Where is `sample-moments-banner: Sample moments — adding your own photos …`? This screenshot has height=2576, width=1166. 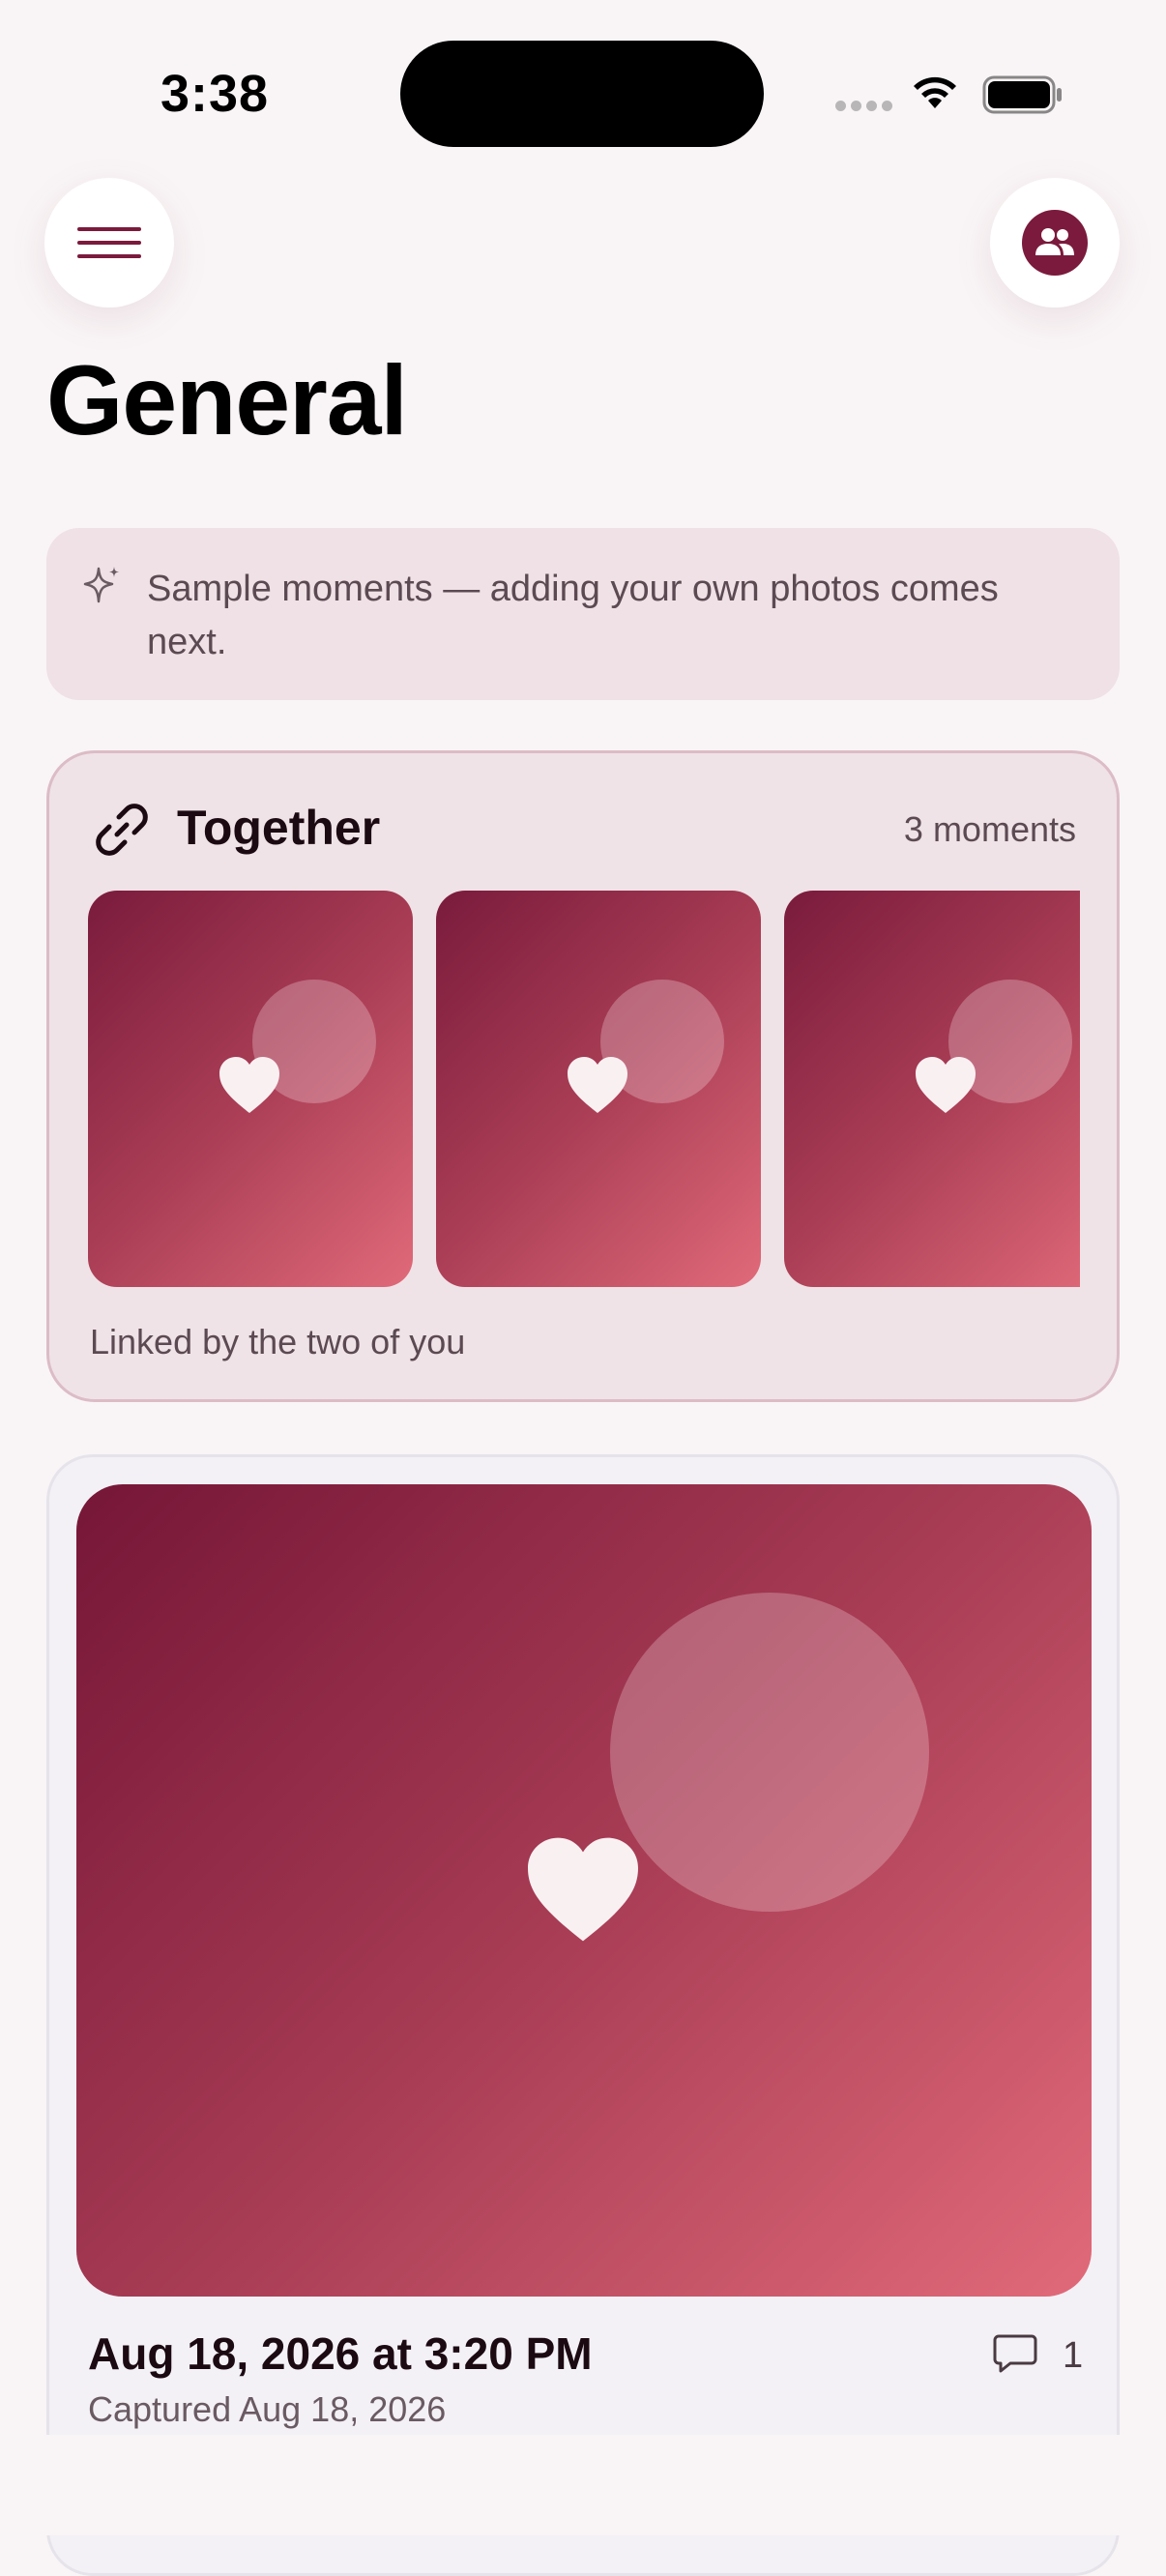 sample-moments-banner: Sample moments — adding your own photos … is located at coordinates (583, 614).